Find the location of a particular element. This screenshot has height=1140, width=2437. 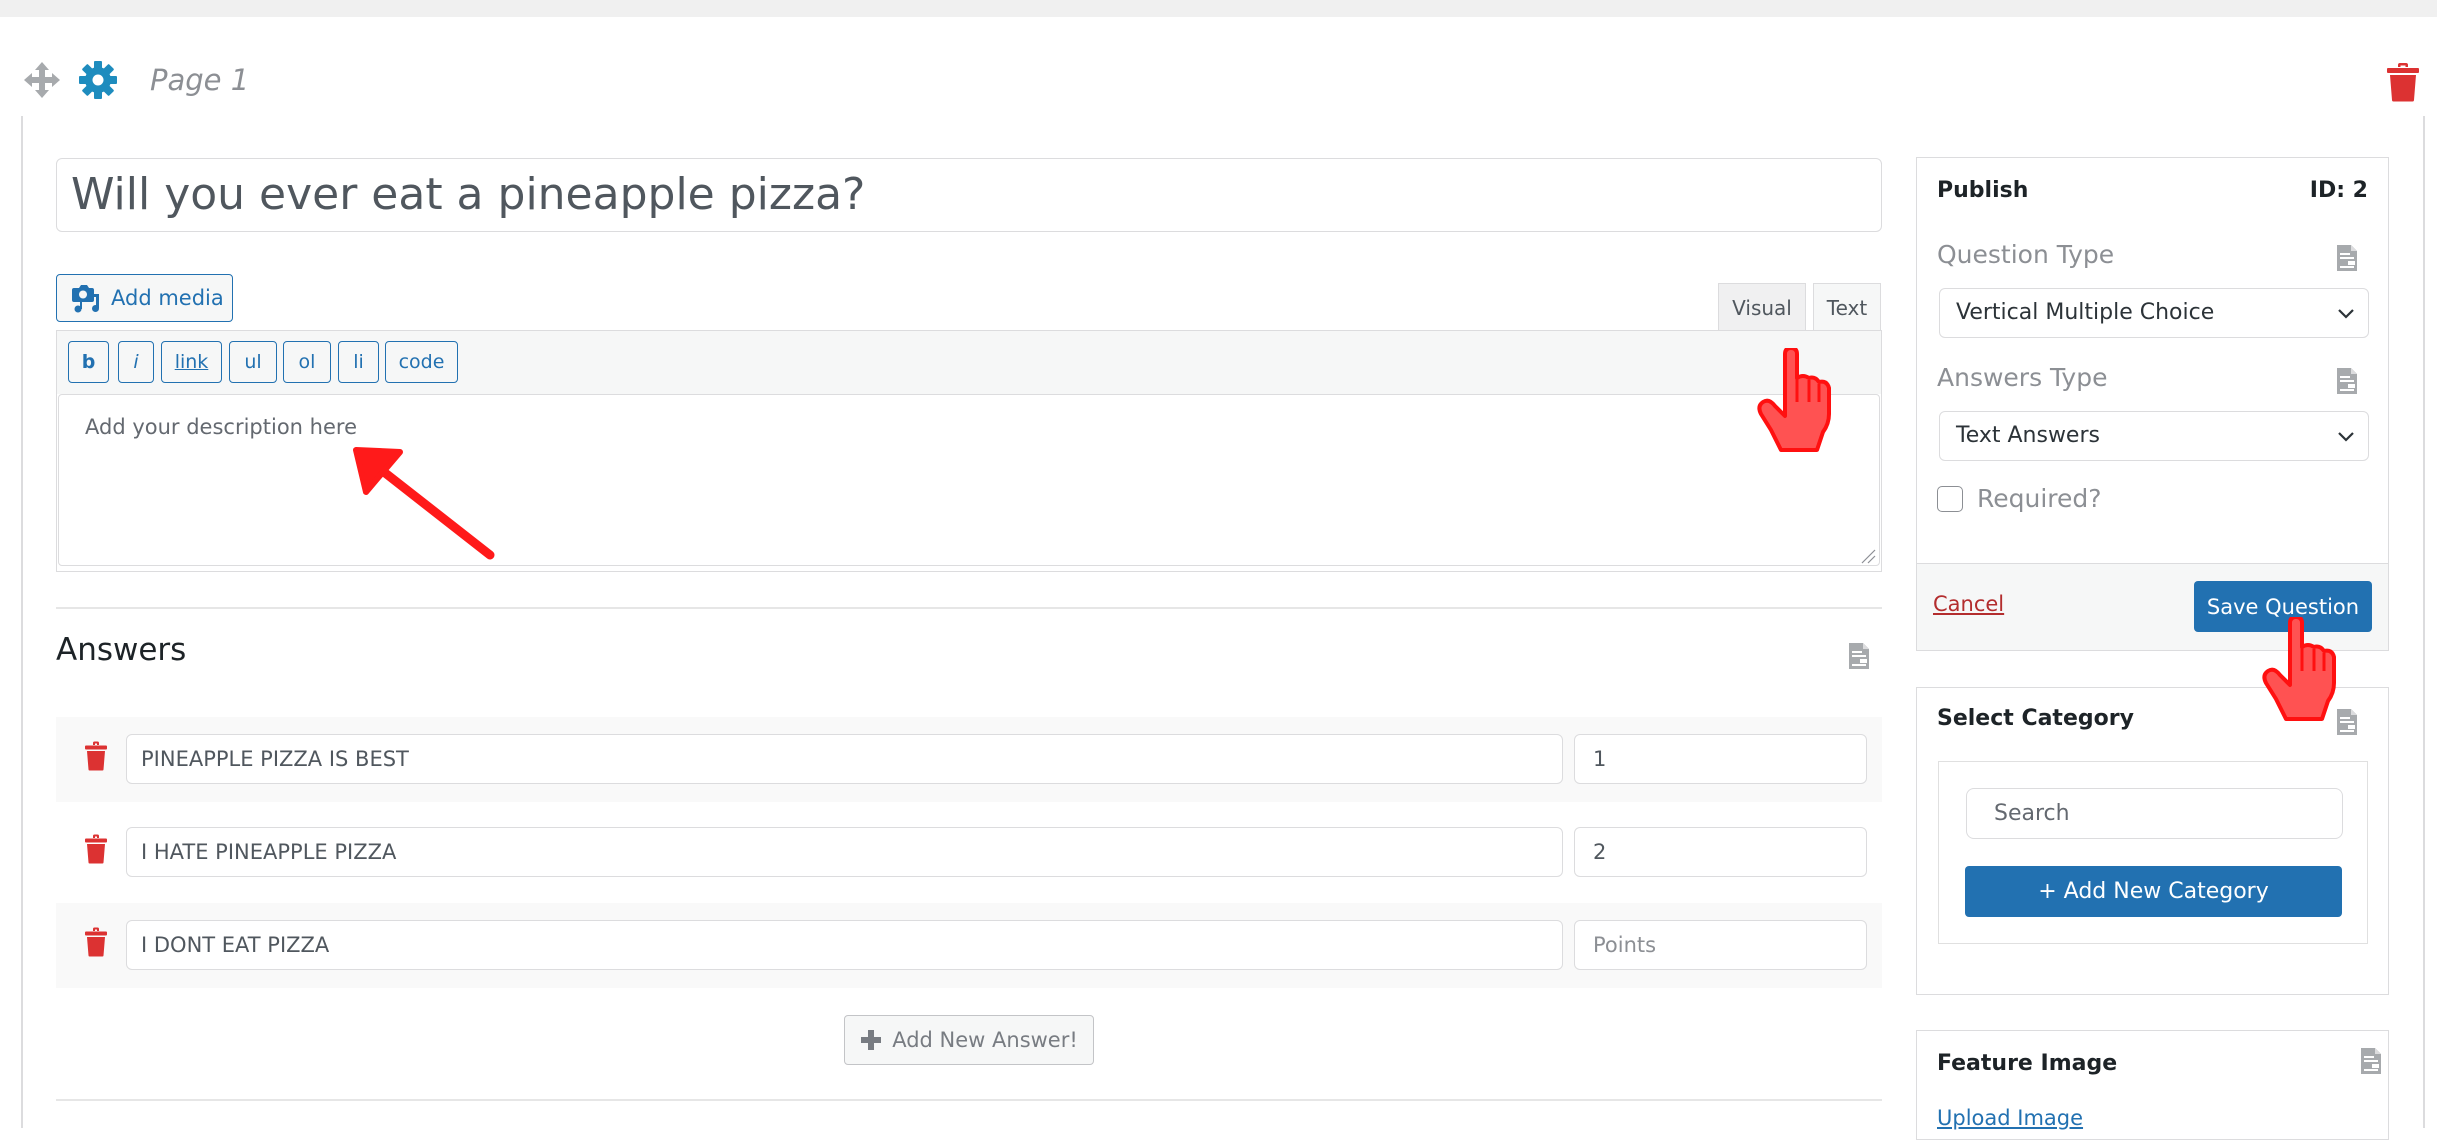

answers-type-select: Text Answers is located at coordinates (2154, 436).